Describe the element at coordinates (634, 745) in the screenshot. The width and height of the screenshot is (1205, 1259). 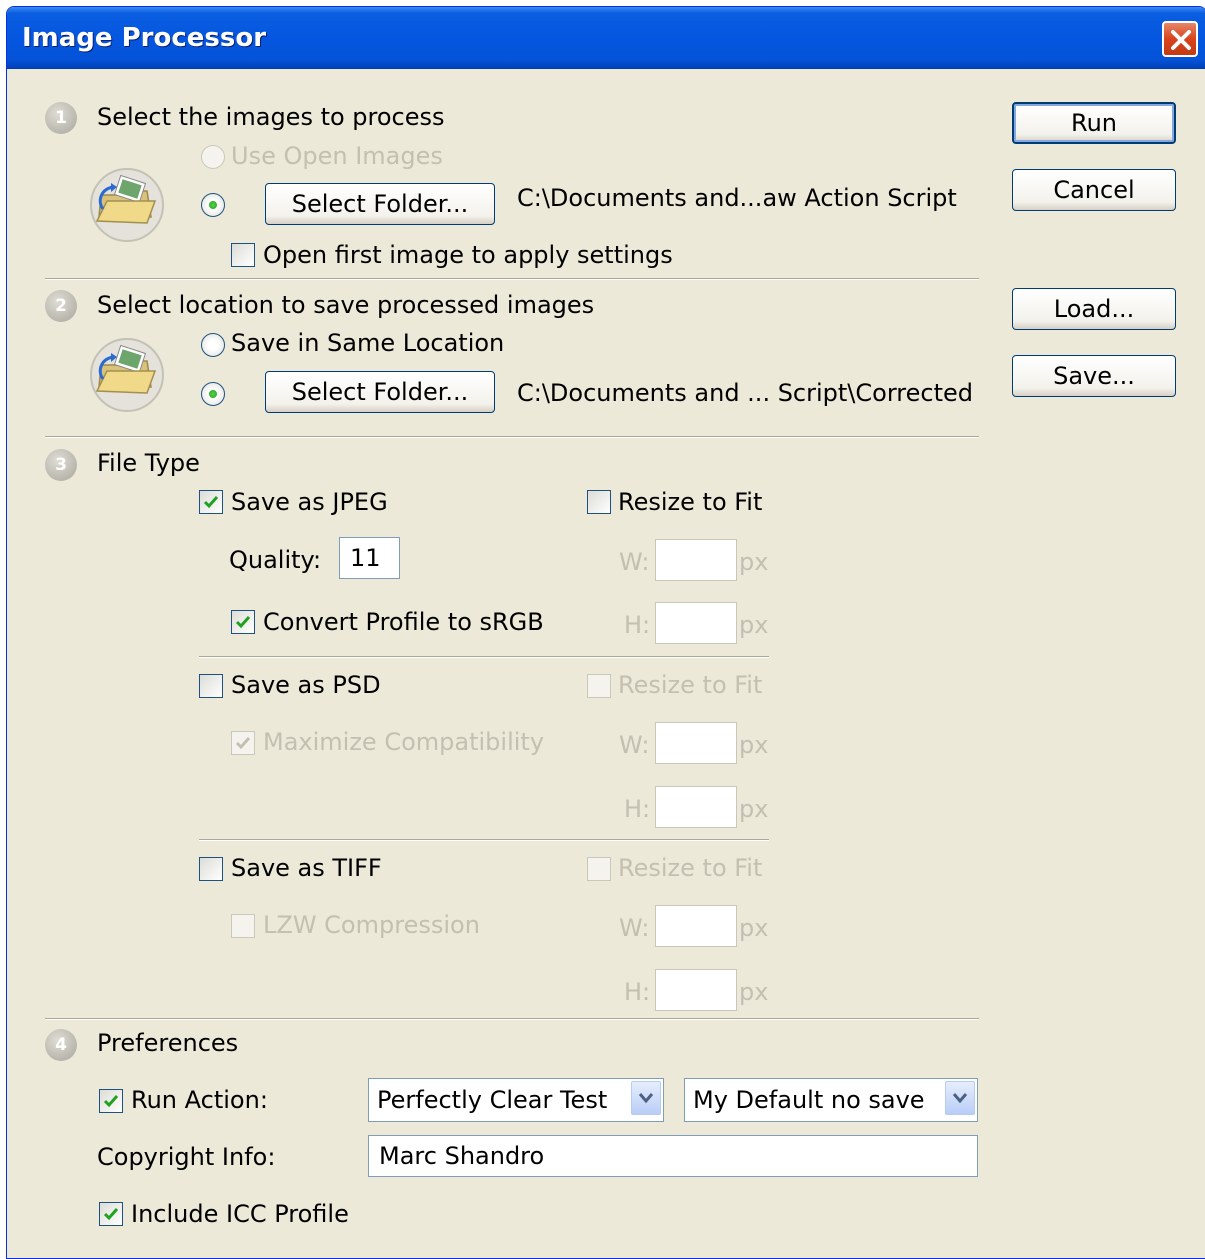
I see `psd-width-label: W:` at that location.